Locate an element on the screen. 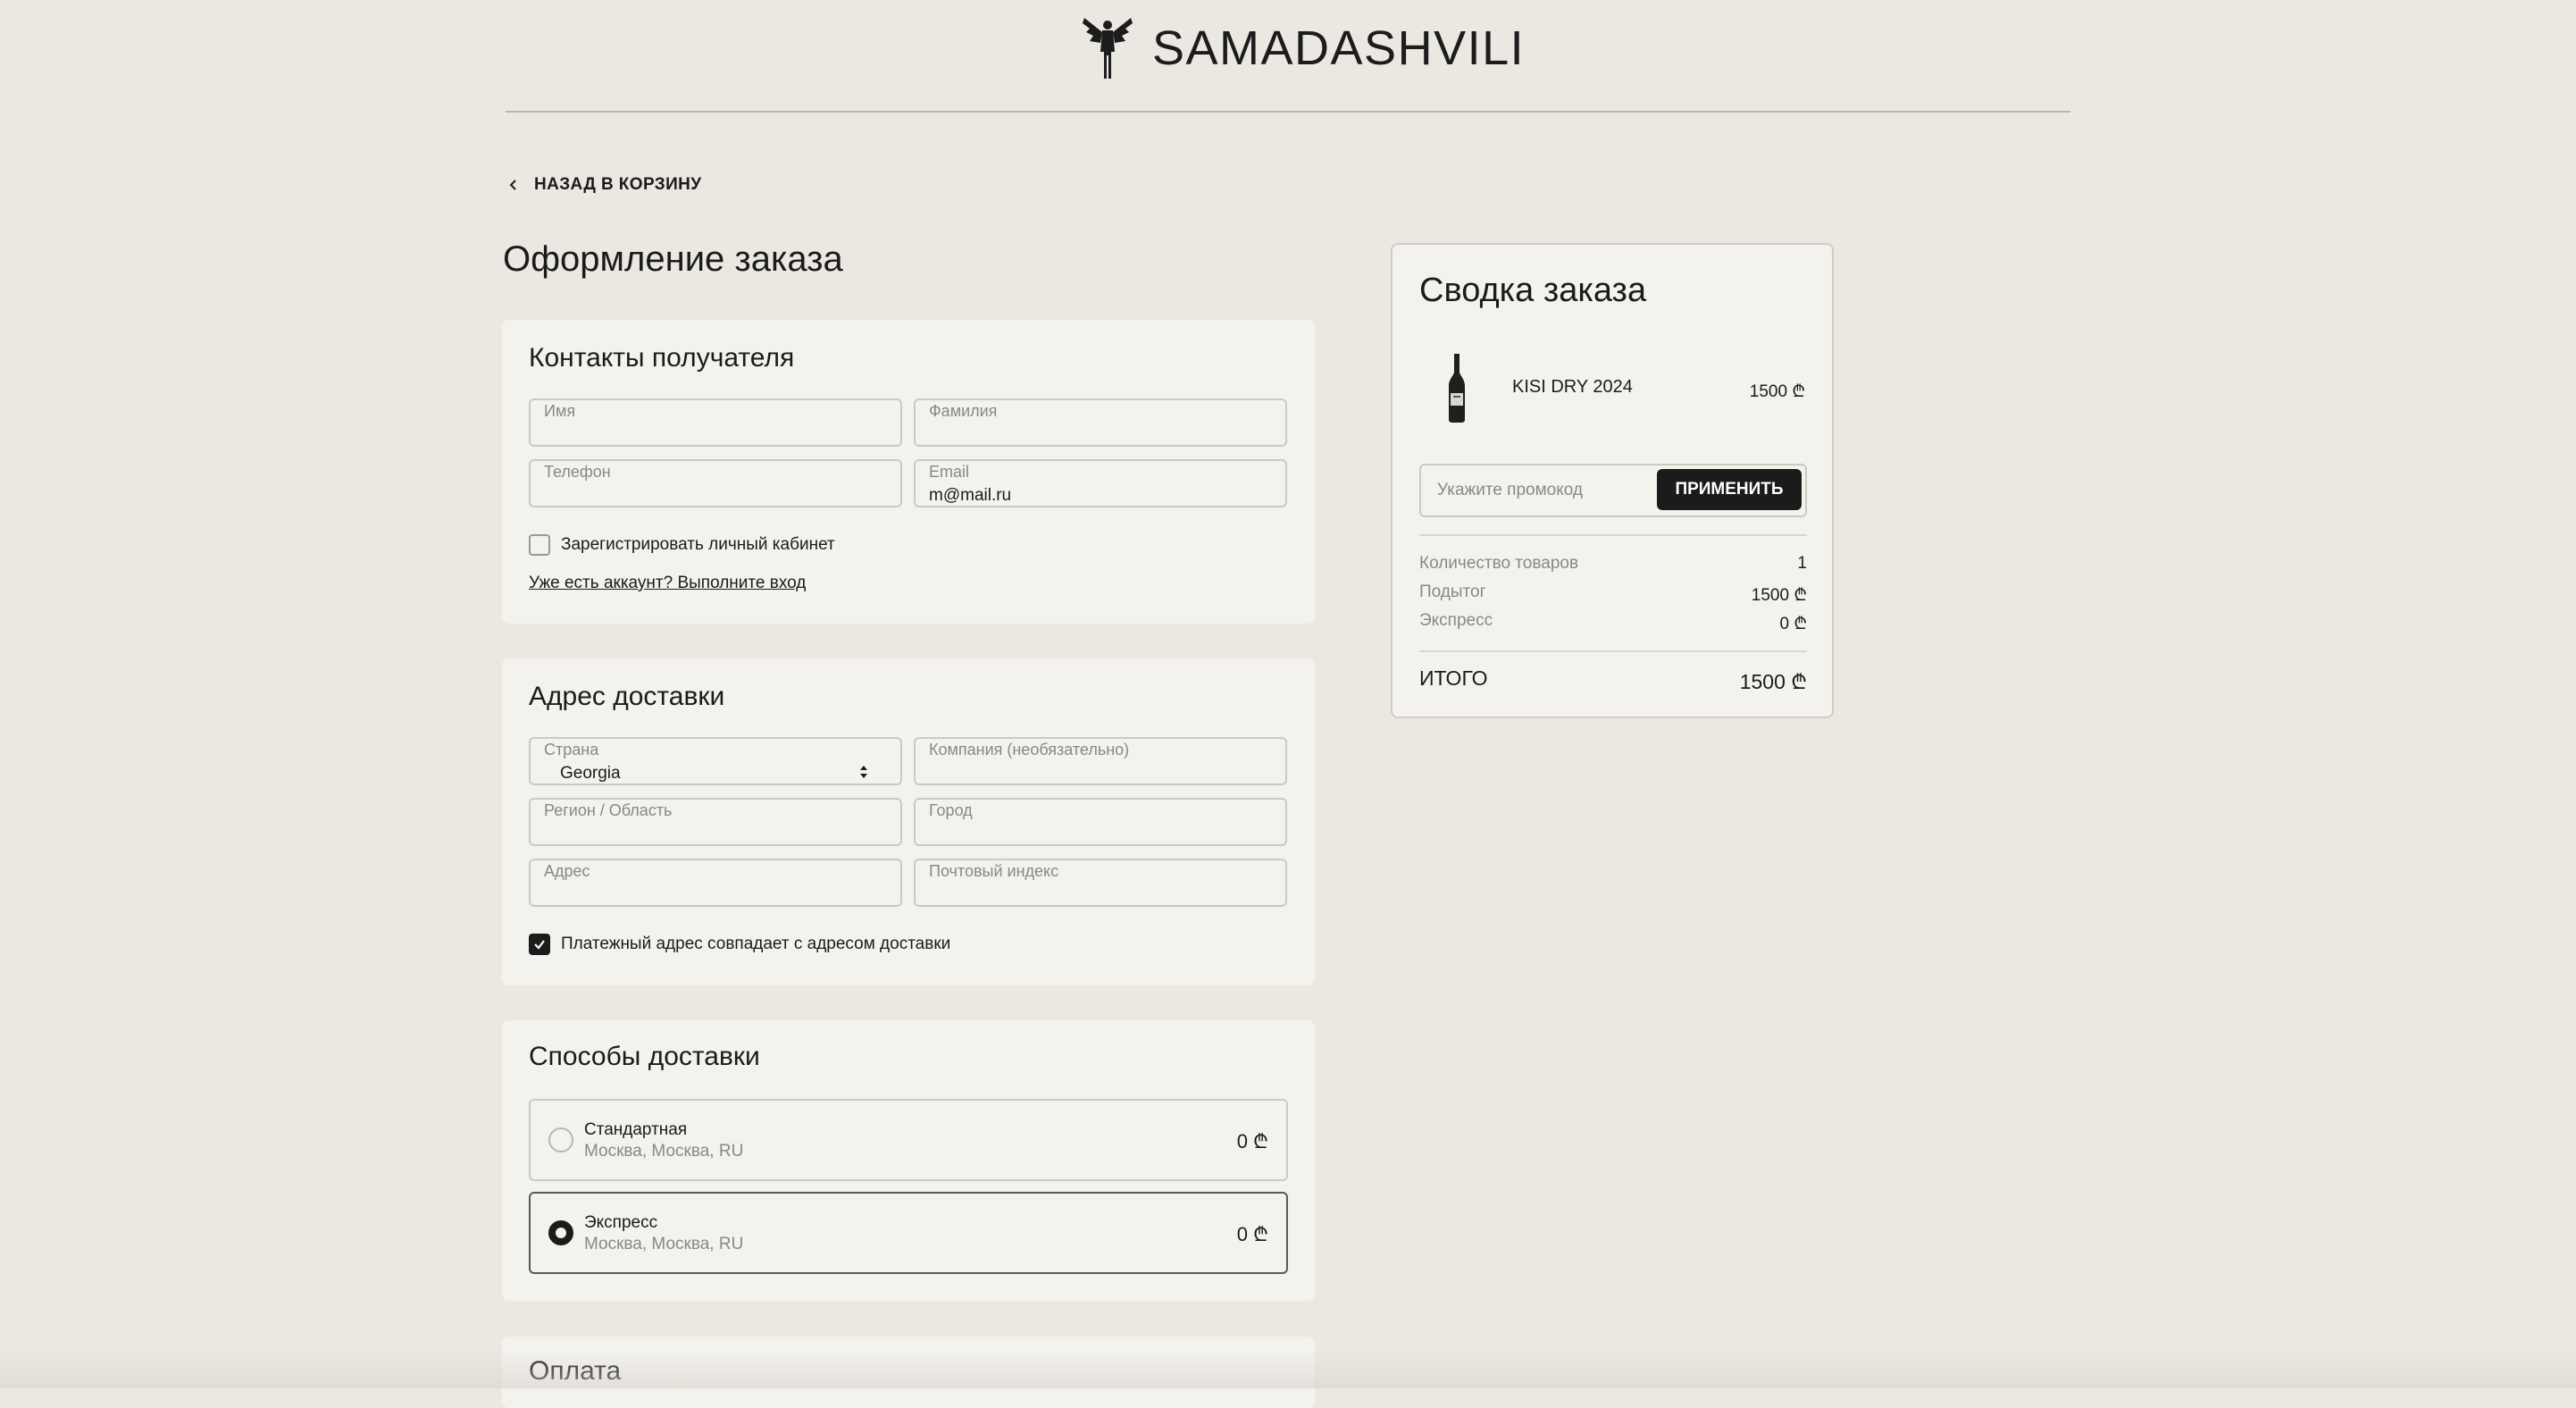 Image resolution: width=2576 pixels, height=1408 pixels. country-value: Georgia is located at coordinates (591, 774).